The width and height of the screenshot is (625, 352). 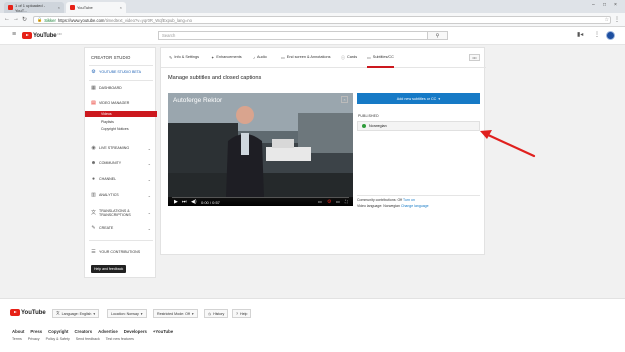 What do you see at coordinates (121, 195) in the screenshot?
I see `sidebar-item-analytics: ▥ ANALYTICS ⌄` at bounding box center [121, 195].